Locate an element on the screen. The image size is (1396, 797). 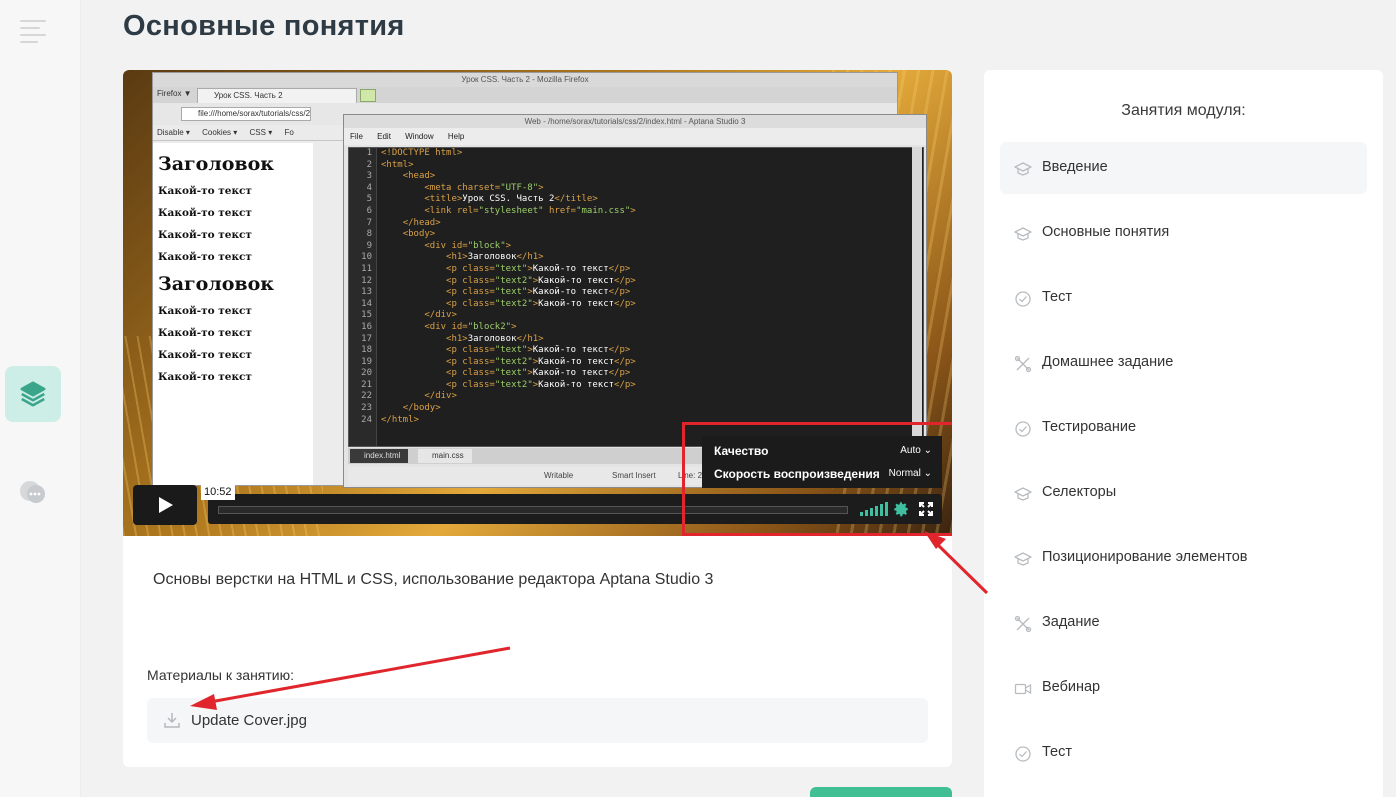
attachment-item: Update Cover.jpg is located at coordinates (537, 720).